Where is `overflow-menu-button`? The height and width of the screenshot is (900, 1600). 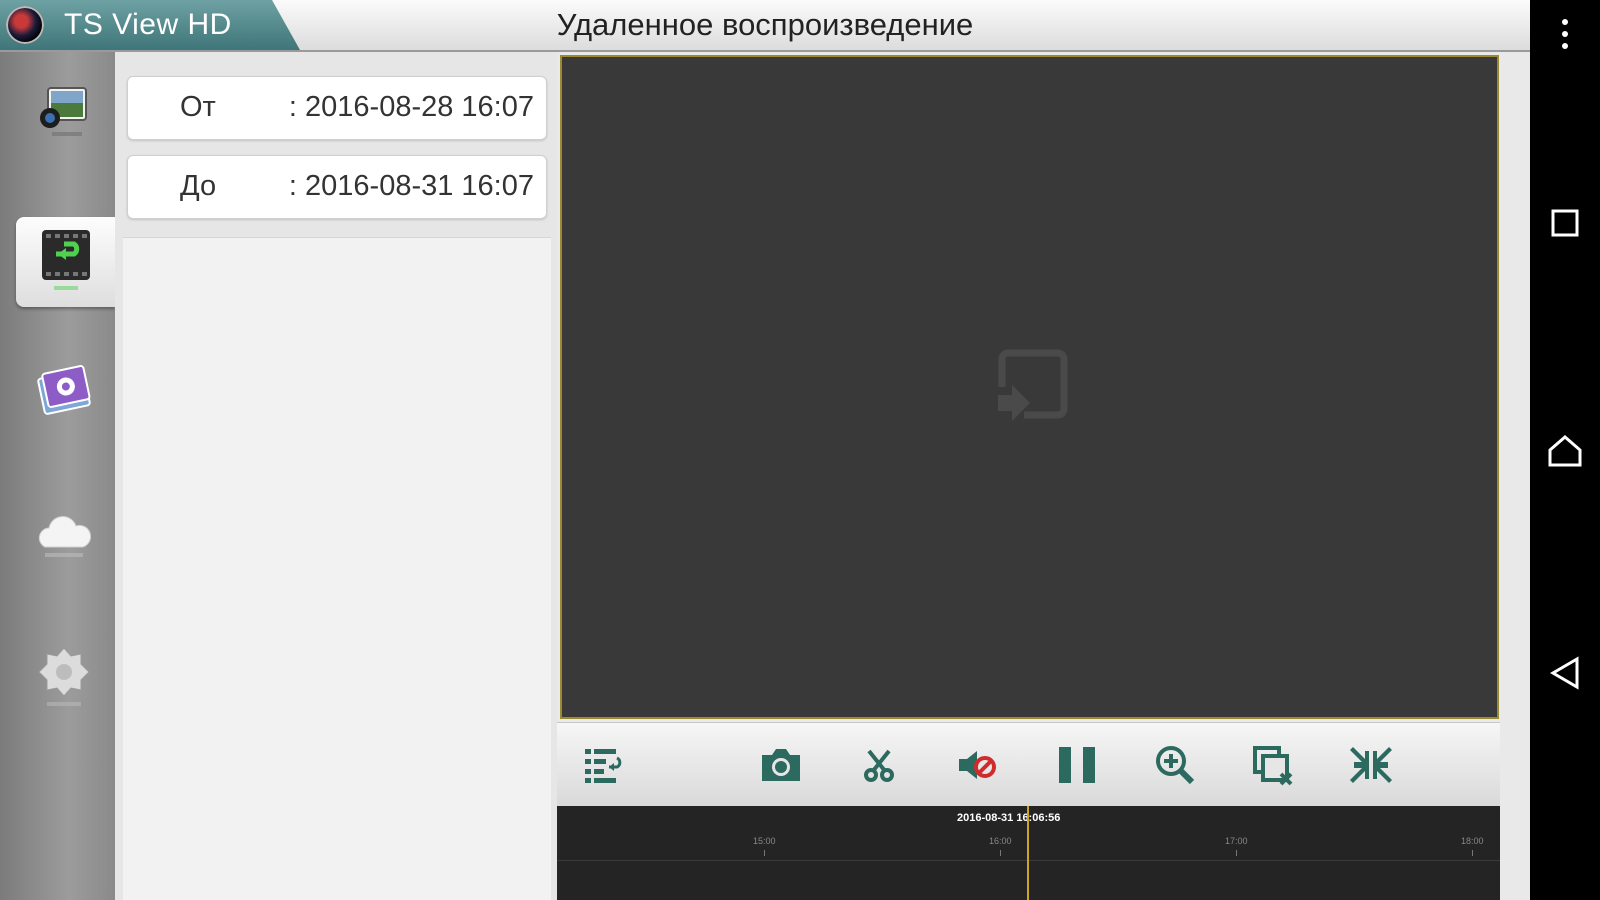 overflow-menu-button is located at coordinates (1565, 36).